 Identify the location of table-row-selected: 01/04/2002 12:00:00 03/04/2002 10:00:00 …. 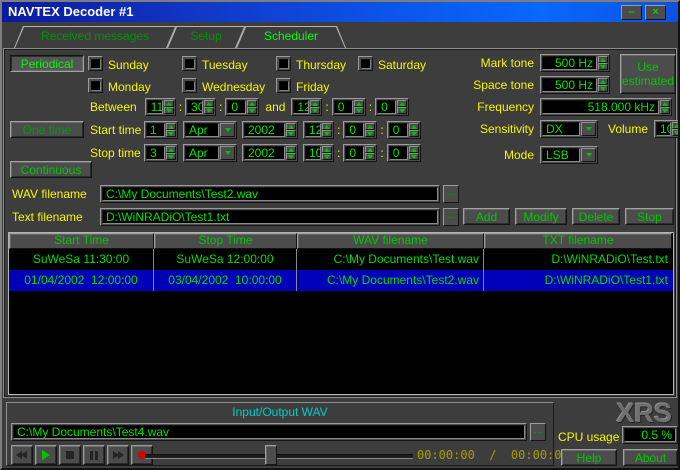
(341, 280).